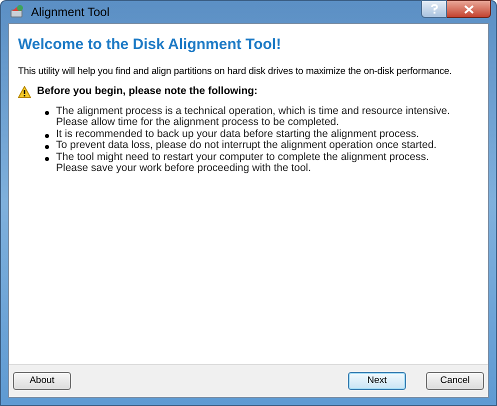 The width and height of the screenshot is (497, 406). I want to click on warning-icon, so click(24, 92).